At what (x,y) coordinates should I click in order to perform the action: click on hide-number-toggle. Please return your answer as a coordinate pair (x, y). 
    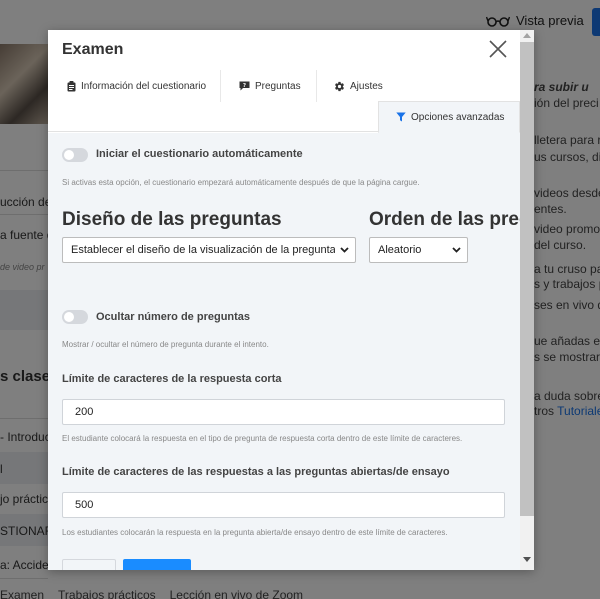
    Looking at the image, I should click on (75, 317).